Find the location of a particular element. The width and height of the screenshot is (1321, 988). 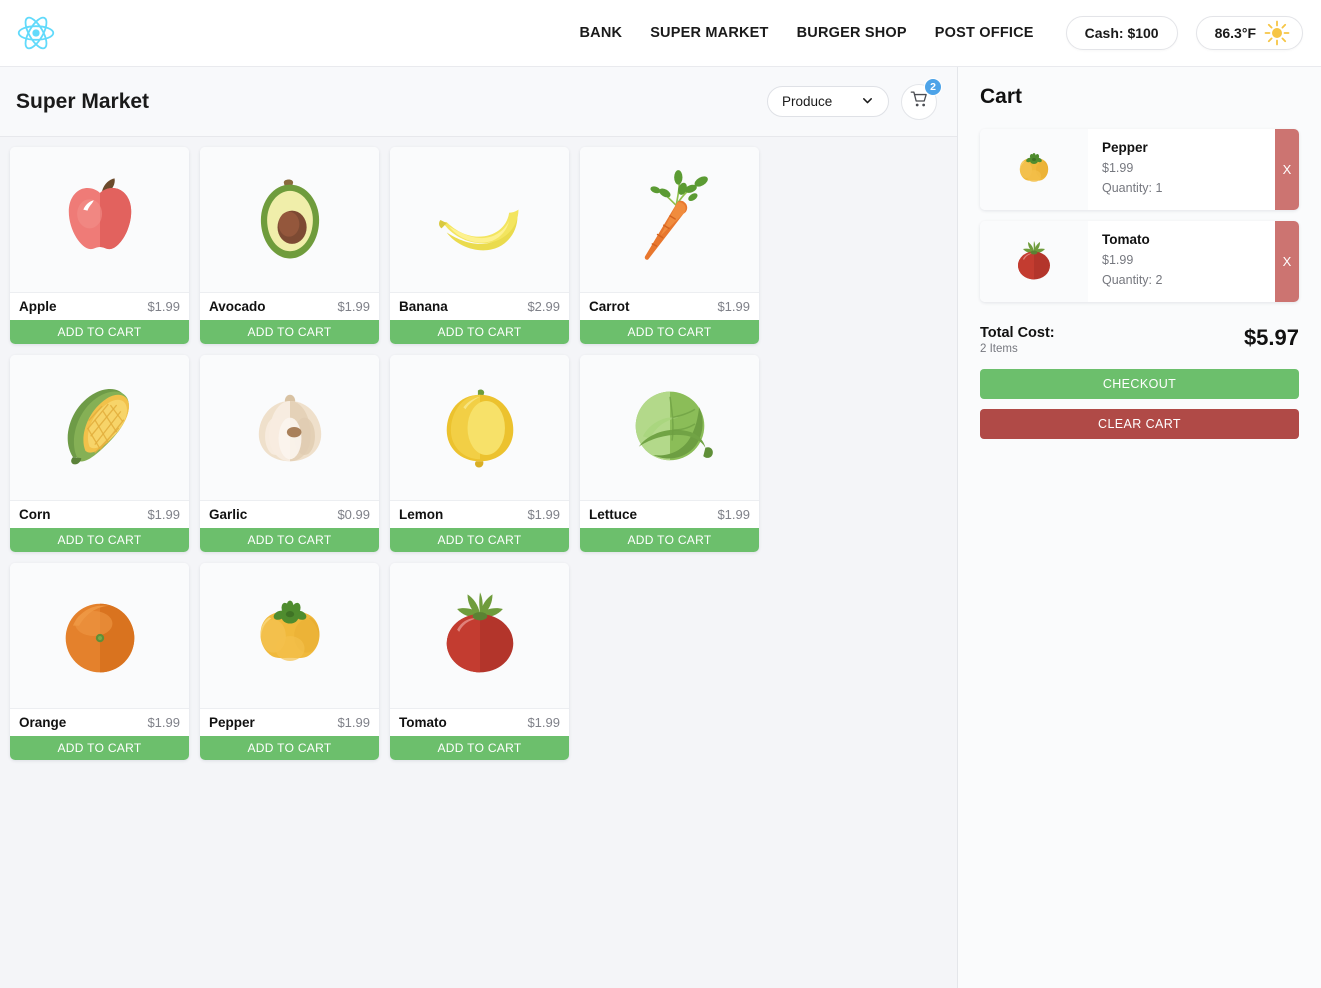

cash-badge: Cash: $100 is located at coordinates (1121, 33).